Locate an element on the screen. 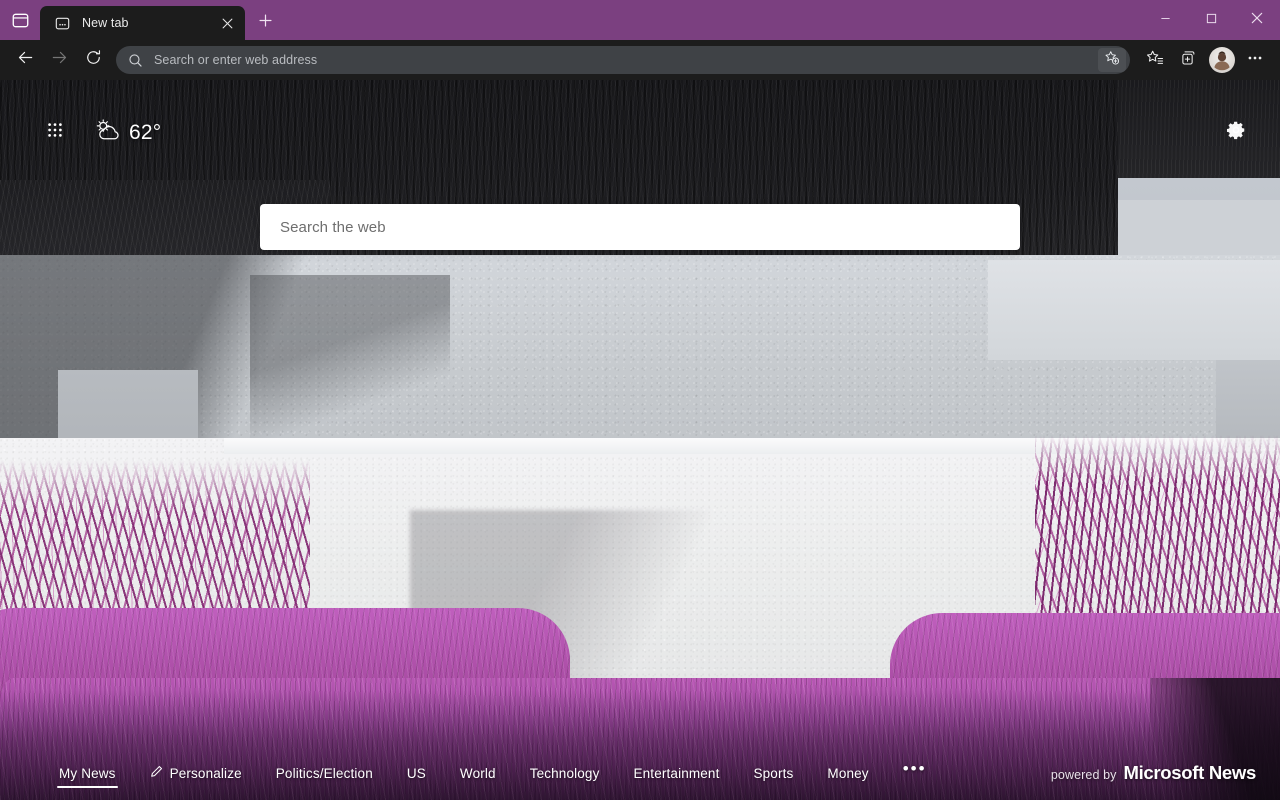  page-settings-button is located at coordinates (1236, 133).